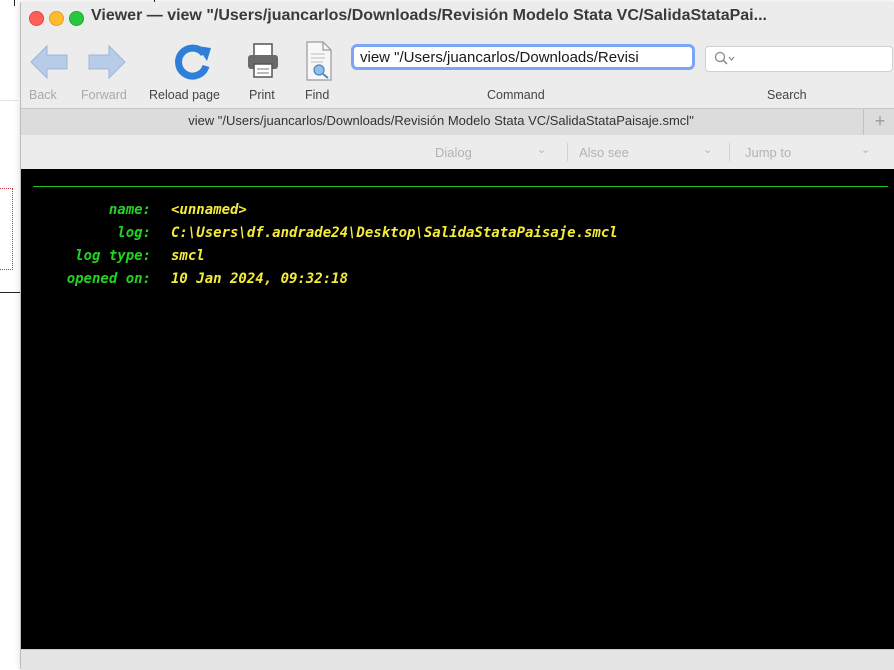 The width and height of the screenshot is (894, 670). What do you see at coordinates (787, 95) in the screenshot?
I see `search-label: Search` at bounding box center [787, 95].